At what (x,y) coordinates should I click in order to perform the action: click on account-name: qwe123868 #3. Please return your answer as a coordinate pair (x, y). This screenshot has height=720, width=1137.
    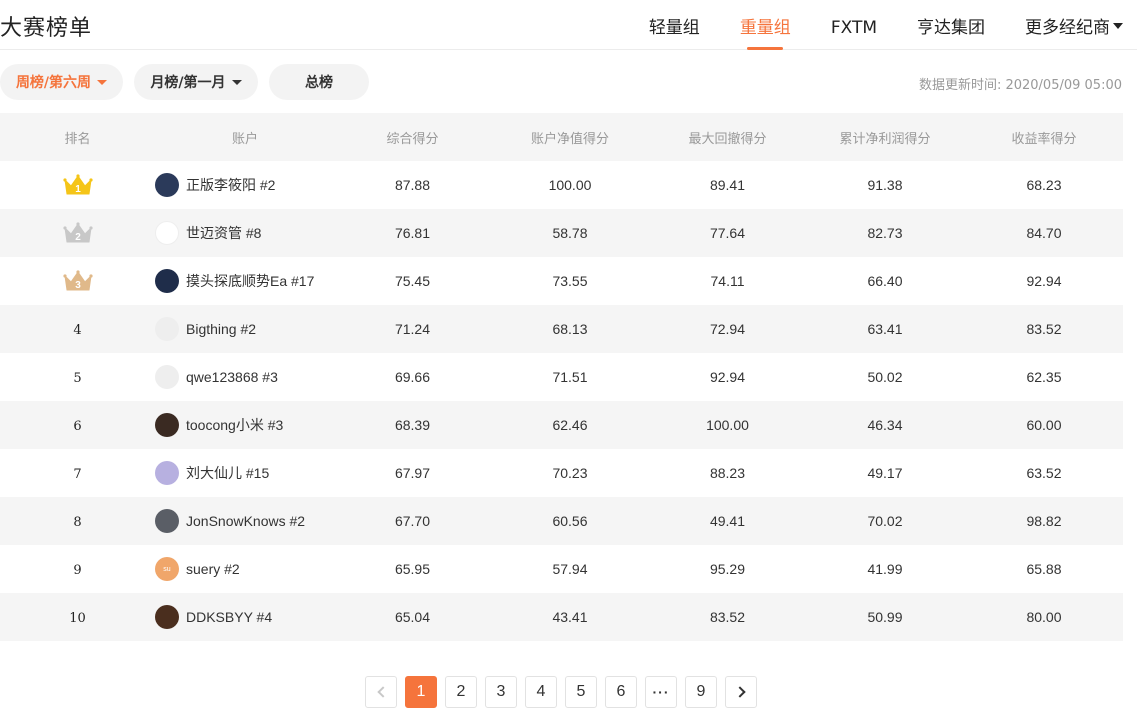
    Looking at the image, I should click on (232, 377).